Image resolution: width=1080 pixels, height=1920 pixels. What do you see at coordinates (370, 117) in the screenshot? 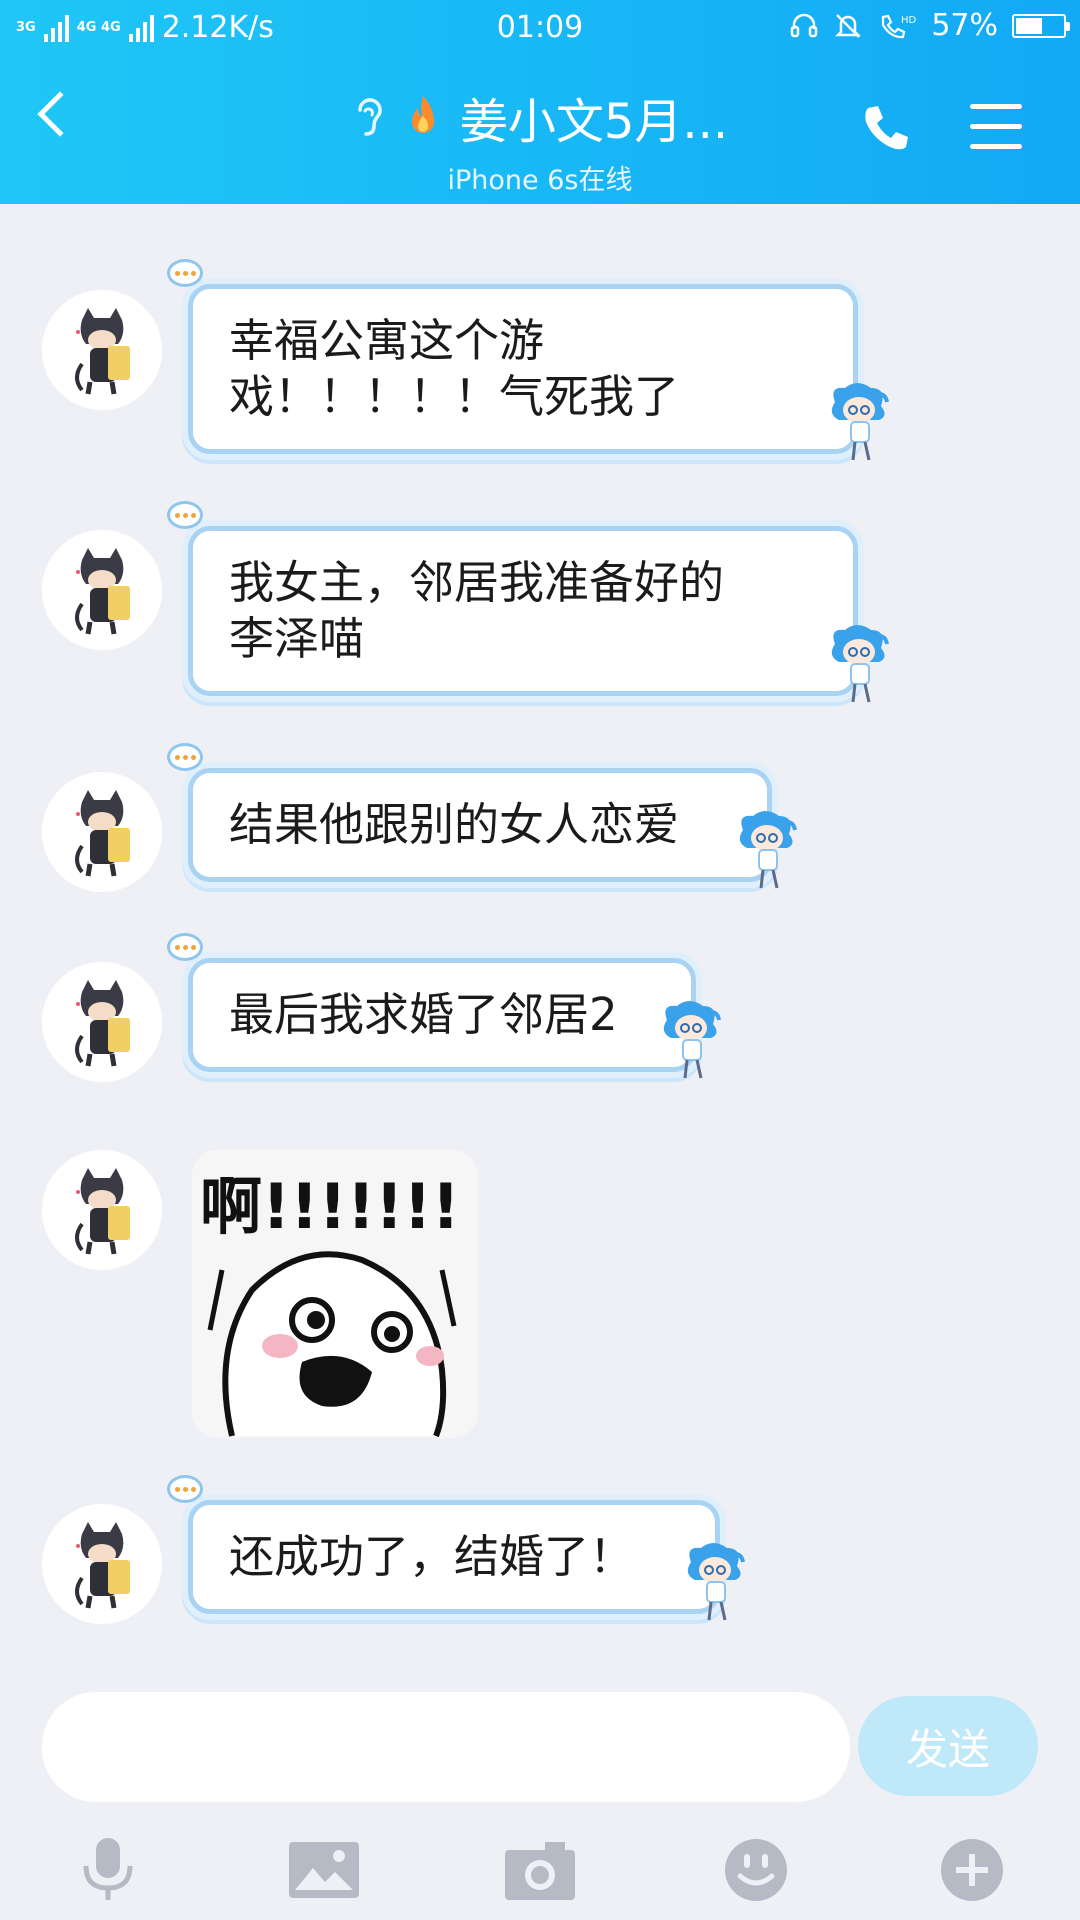
I see `ear-icon` at bounding box center [370, 117].